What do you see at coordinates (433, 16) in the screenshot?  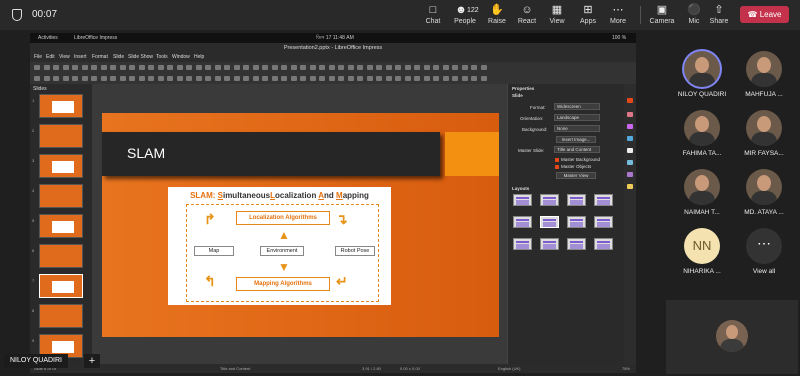 I see `chat-button: □ Chat` at bounding box center [433, 16].